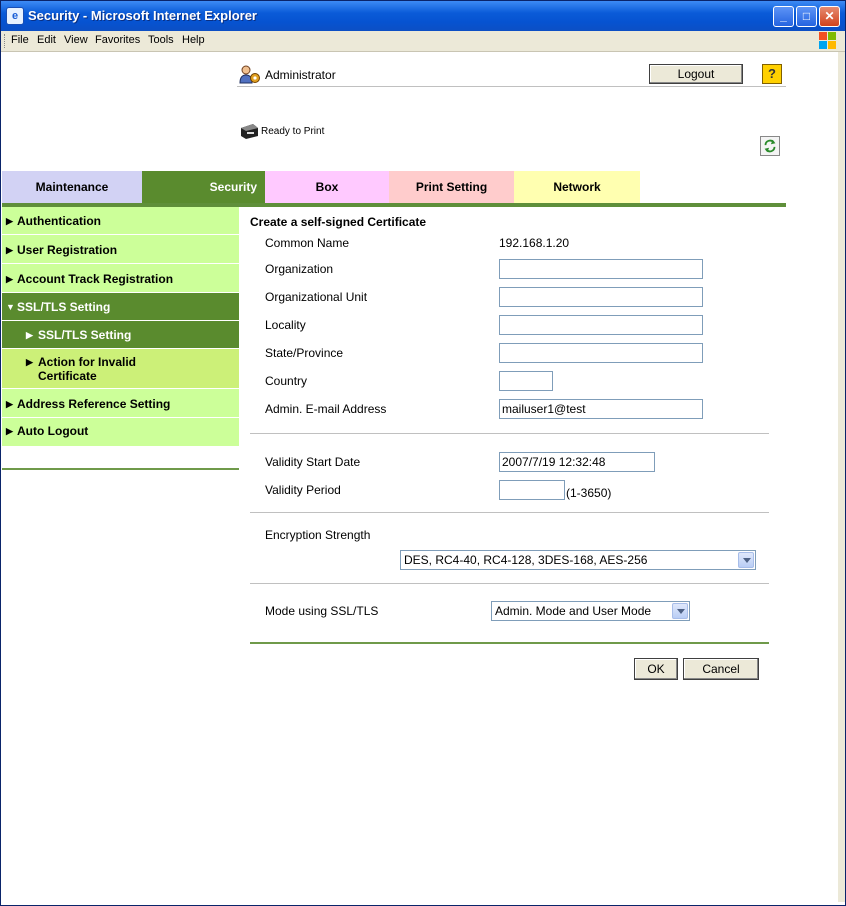 The height and width of the screenshot is (906, 846). What do you see at coordinates (120, 221) in the screenshot?
I see `sidebar-item-authentication: ▶ Authentication` at bounding box center [120, 221].